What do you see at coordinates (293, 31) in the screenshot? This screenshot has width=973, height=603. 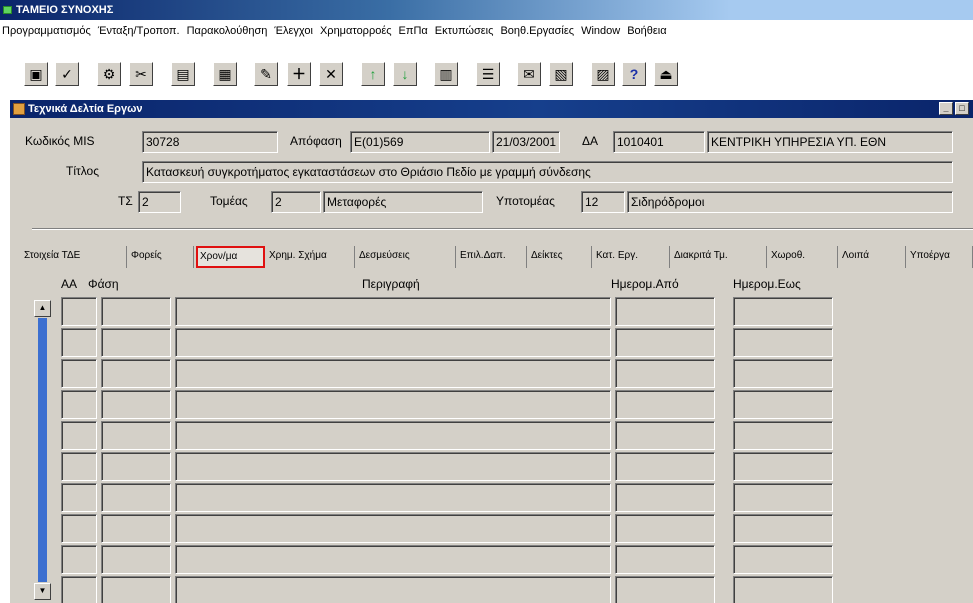 I see `menu-item-3: Έλεγχοι` at bounding box center [293, 31].